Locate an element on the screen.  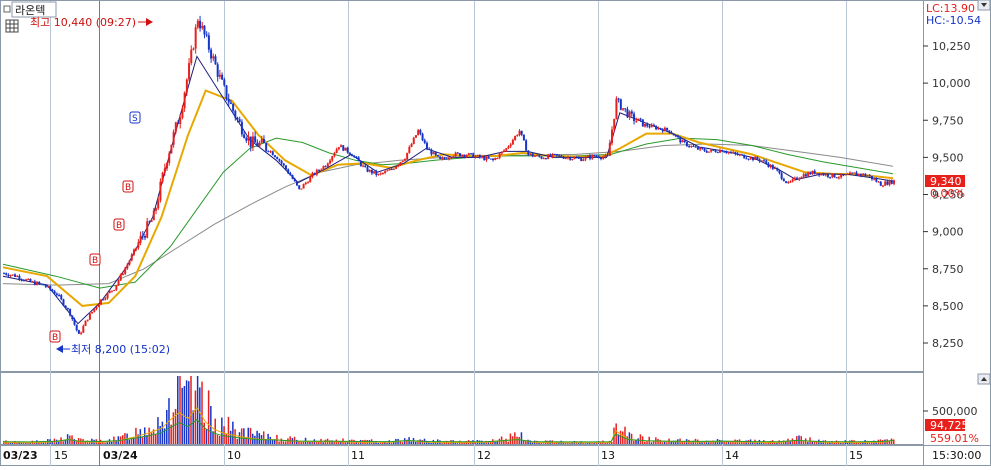
high-label: 최고 10,440 (09:27) is located at coordinates (83, 22).